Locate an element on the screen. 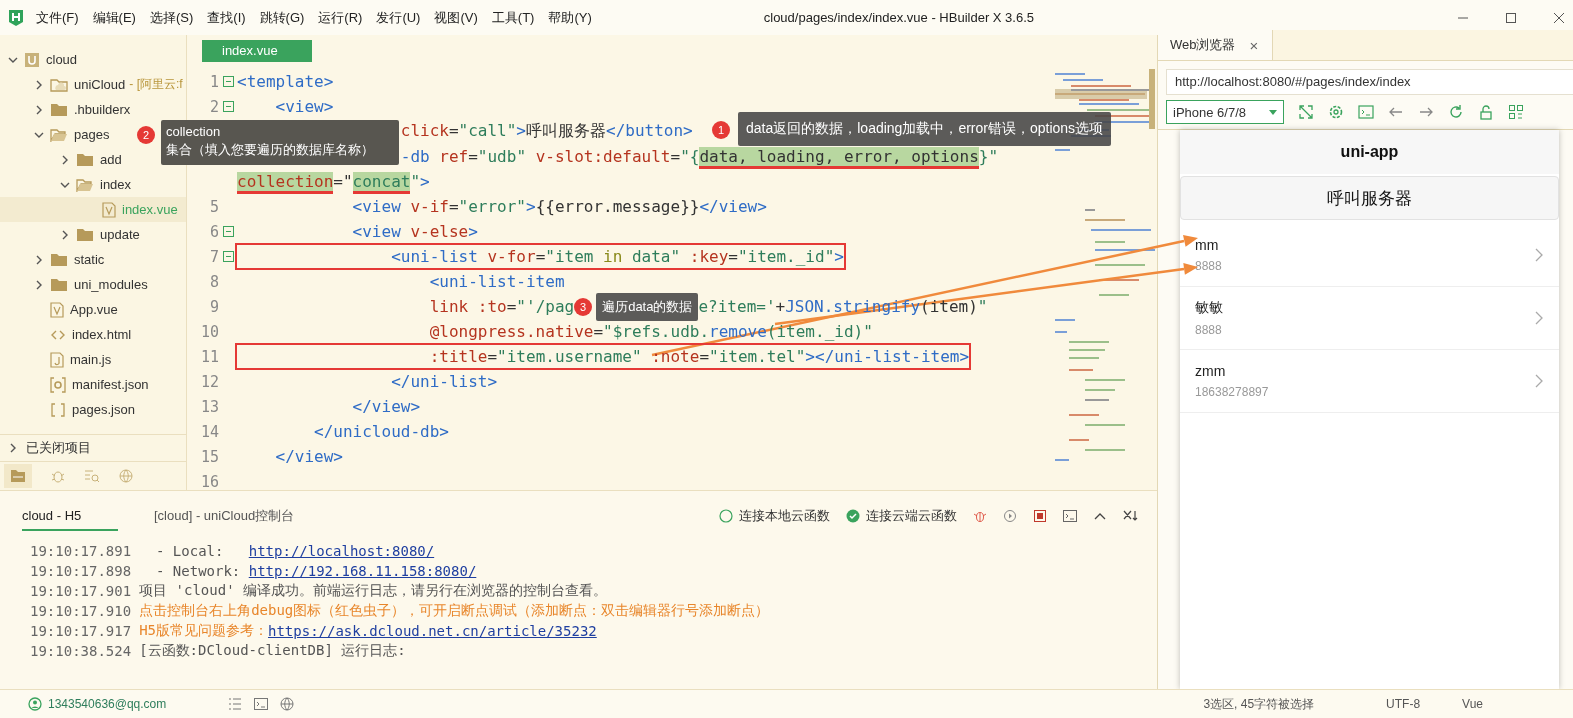 The image size is (1573, 718). tree-label: index is located at coordinates (116, 184).